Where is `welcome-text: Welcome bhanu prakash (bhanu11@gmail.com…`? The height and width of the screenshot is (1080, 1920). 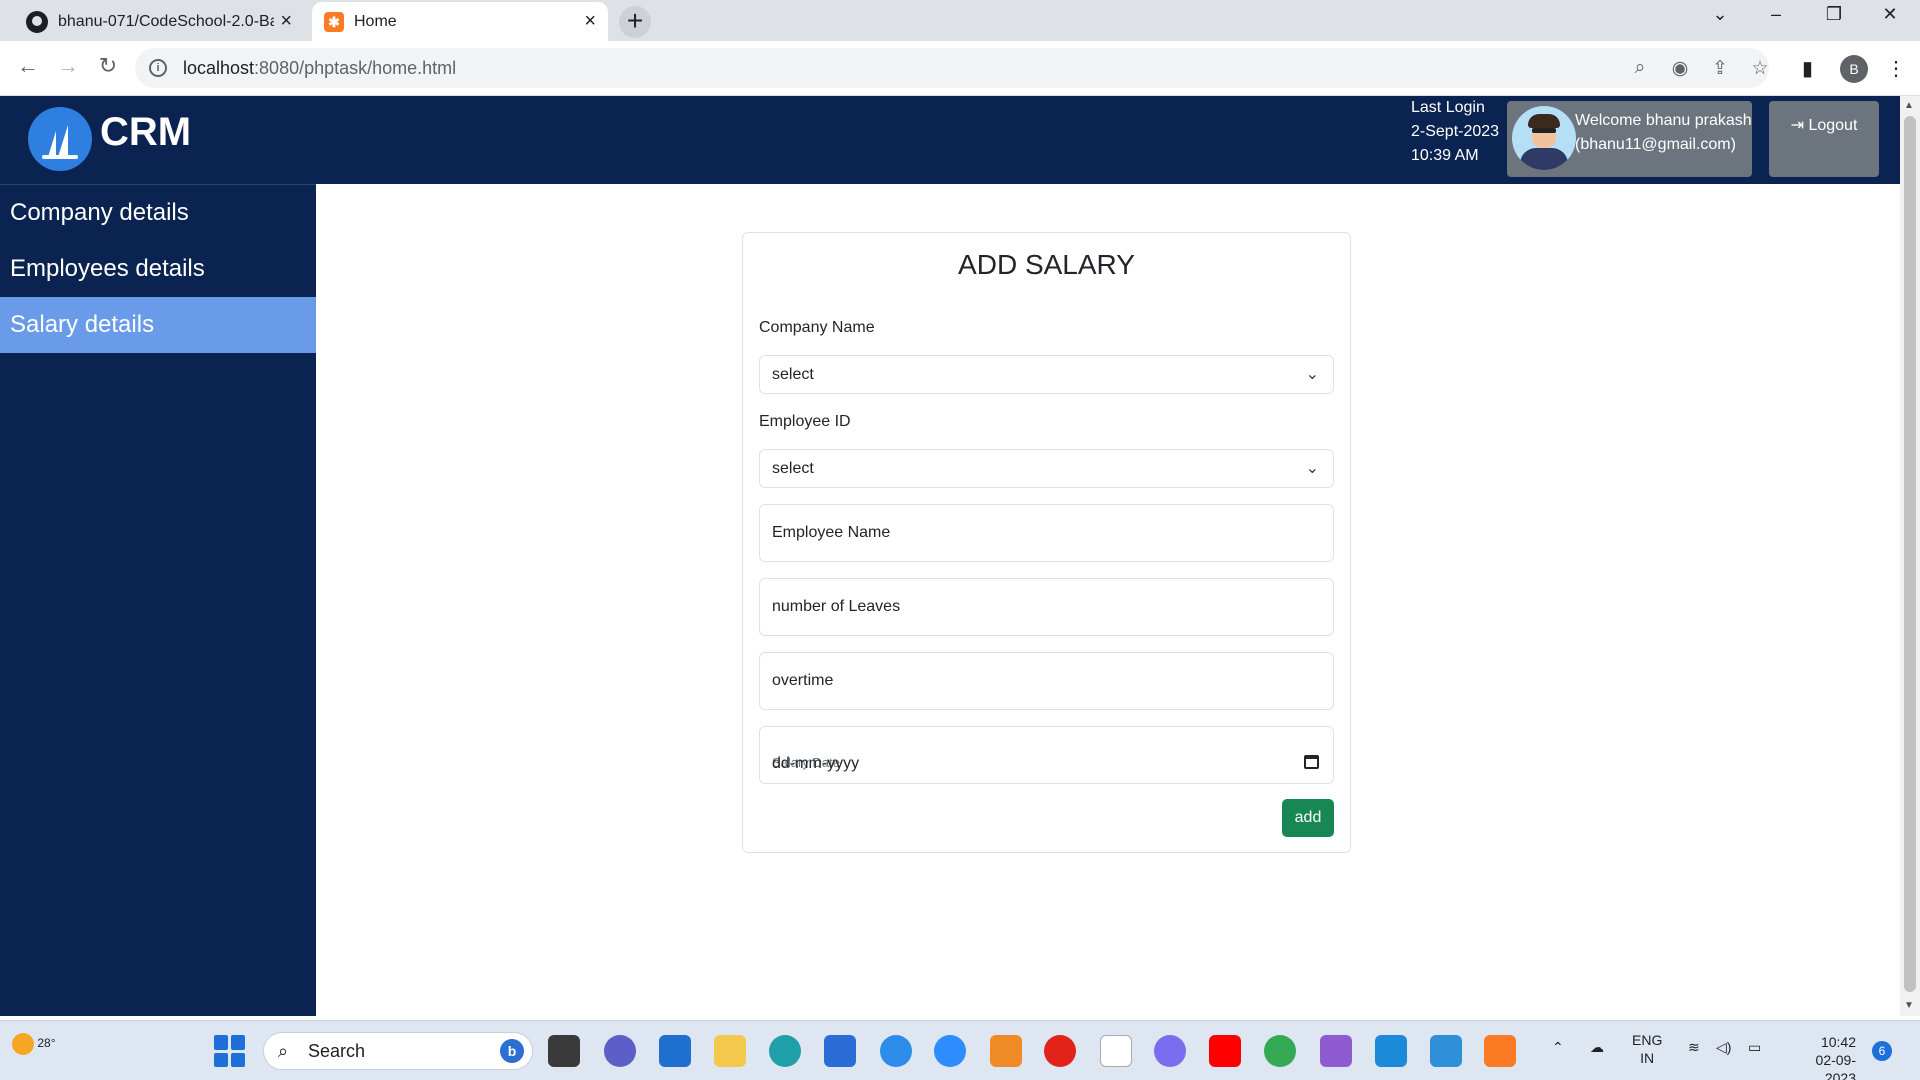
welcome-text: Welcome bhanu prakash (bhanu11@gmail.com… is located at coordinates (1664, 133).